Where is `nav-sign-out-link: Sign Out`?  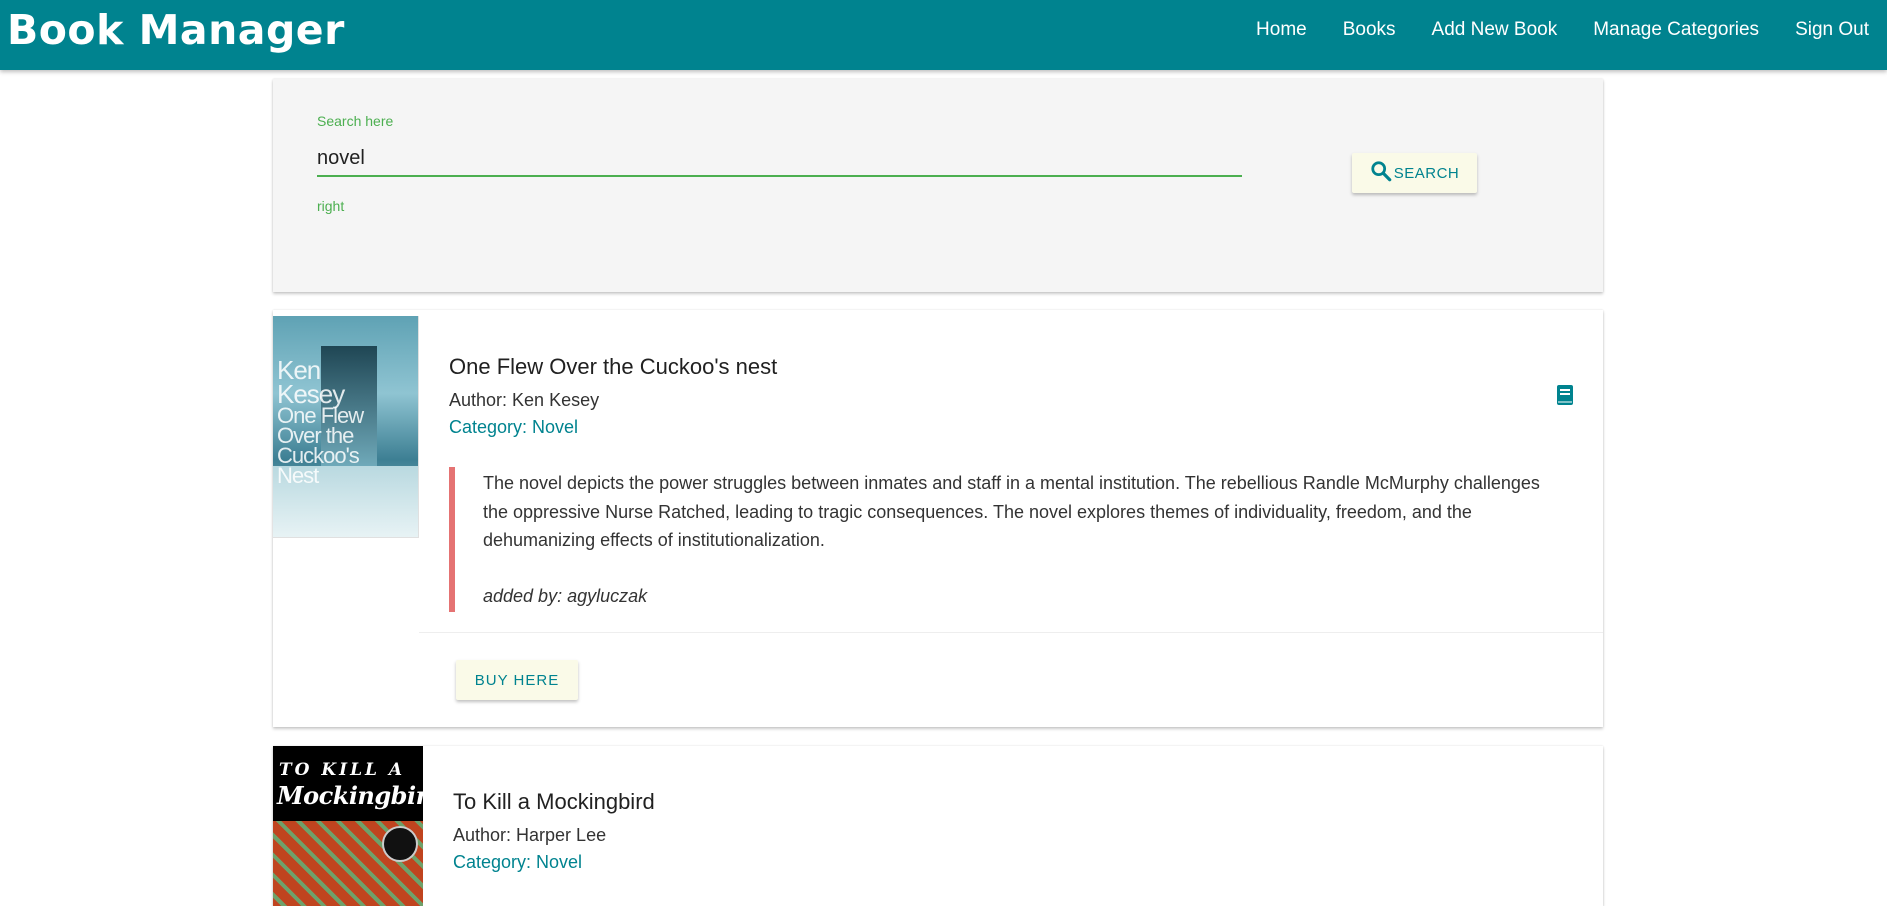
nav-sign-out-link: Sign Out is located at coordinates (1832, 30).